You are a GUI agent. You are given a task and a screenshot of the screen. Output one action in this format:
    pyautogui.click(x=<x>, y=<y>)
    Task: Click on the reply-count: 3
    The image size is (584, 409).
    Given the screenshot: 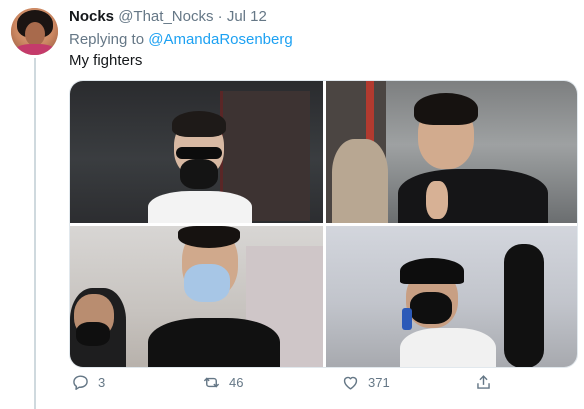 What is the action you would take?
    pyautogui.click(x=102, y=382)
    